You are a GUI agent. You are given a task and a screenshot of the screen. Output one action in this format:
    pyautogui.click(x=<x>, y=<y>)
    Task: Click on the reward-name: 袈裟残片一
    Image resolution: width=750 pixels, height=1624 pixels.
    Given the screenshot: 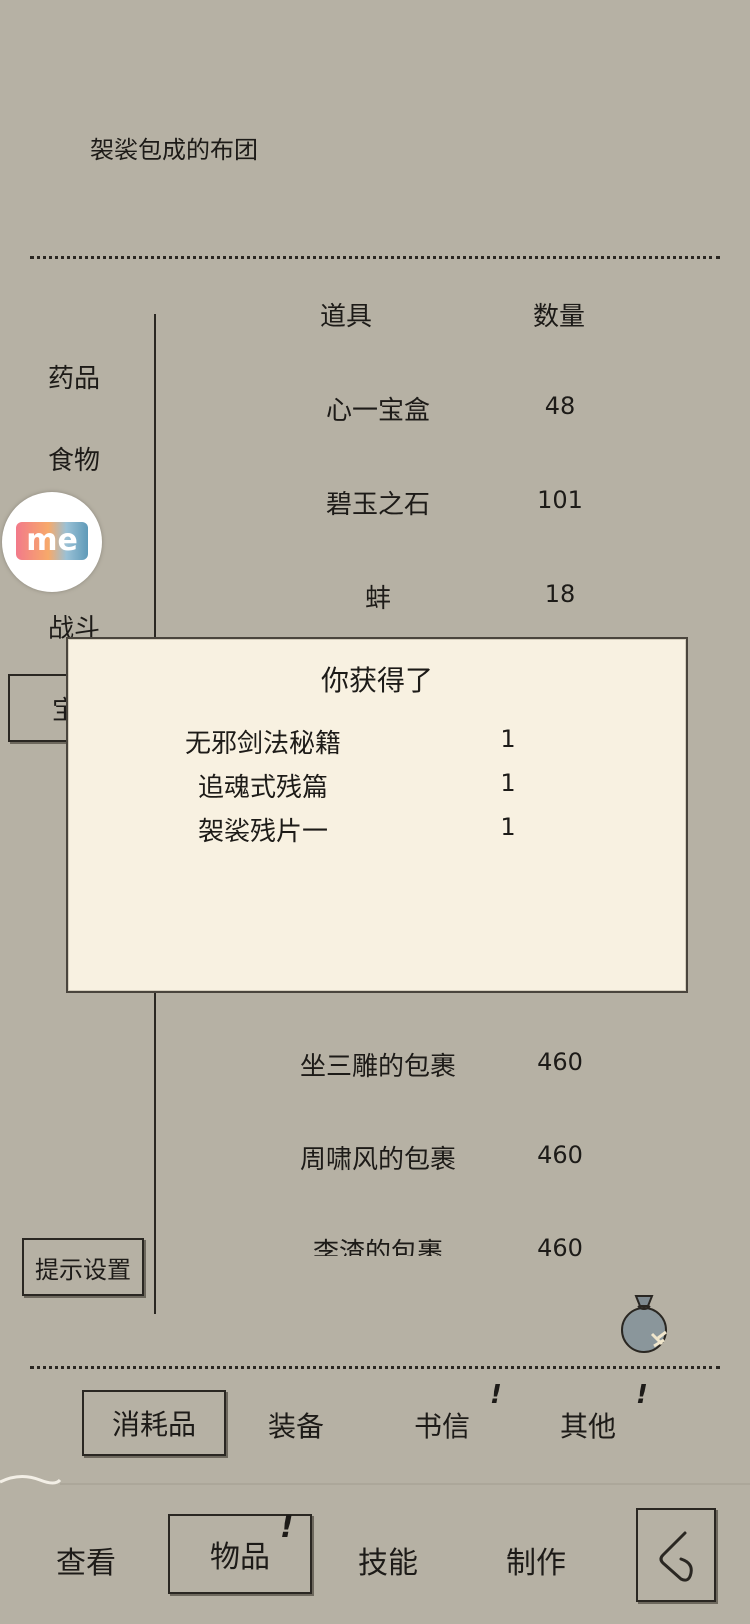 What is the action you would take?
    pyautogui.click(x=262, y=832)
    